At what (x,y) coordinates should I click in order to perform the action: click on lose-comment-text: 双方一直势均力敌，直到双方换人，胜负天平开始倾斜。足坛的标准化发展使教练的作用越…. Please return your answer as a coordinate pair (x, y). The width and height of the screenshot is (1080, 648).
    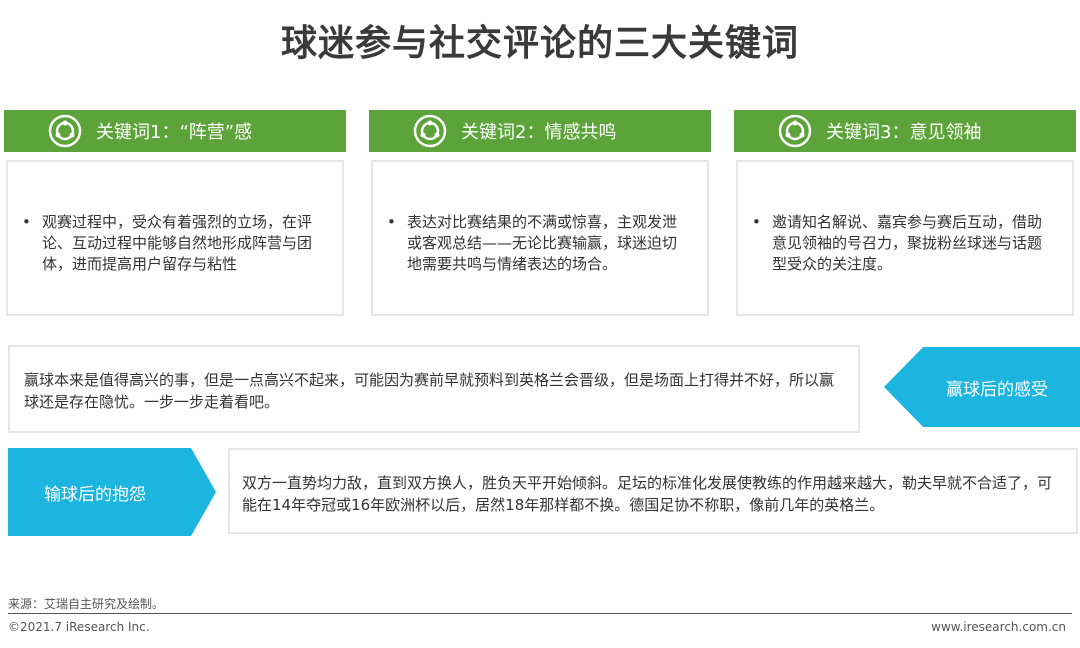
    Looking at the image, I should click on (647, 494).